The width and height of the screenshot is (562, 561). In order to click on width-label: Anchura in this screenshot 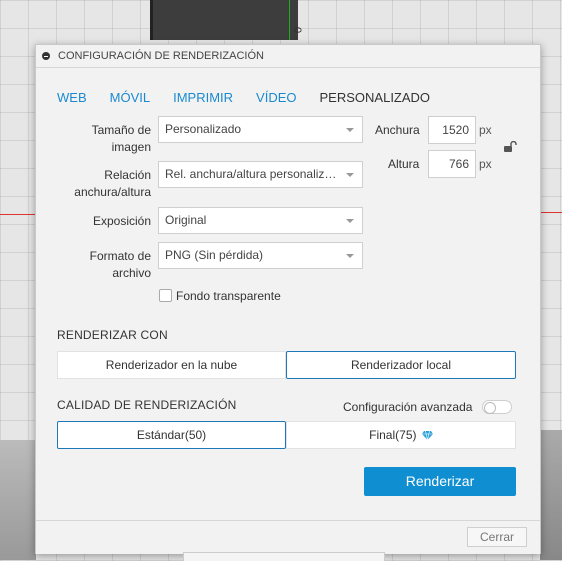, I will do `click(397, 130)`.